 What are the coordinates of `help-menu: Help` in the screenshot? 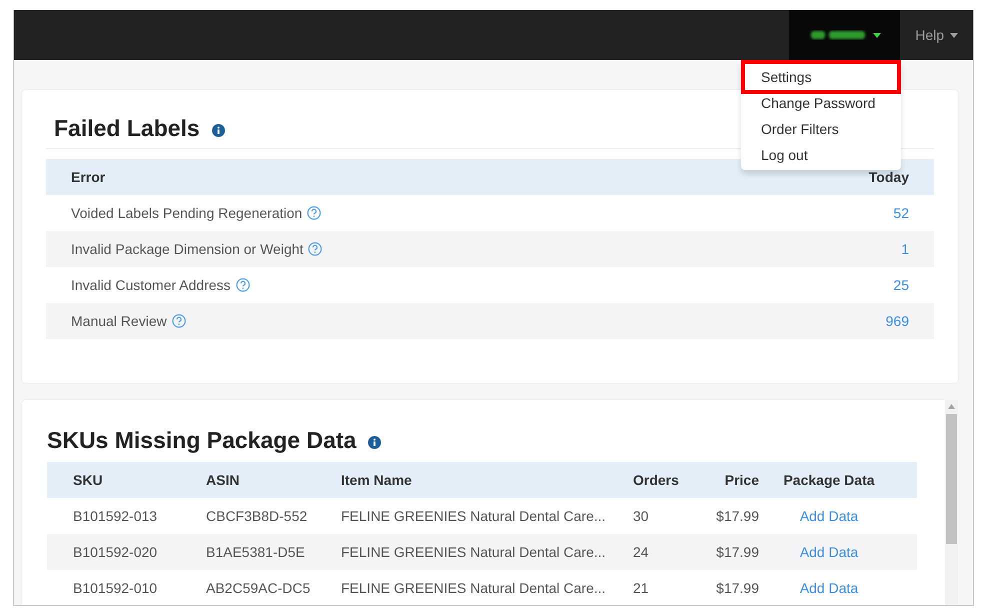 It's located at (936, 35).